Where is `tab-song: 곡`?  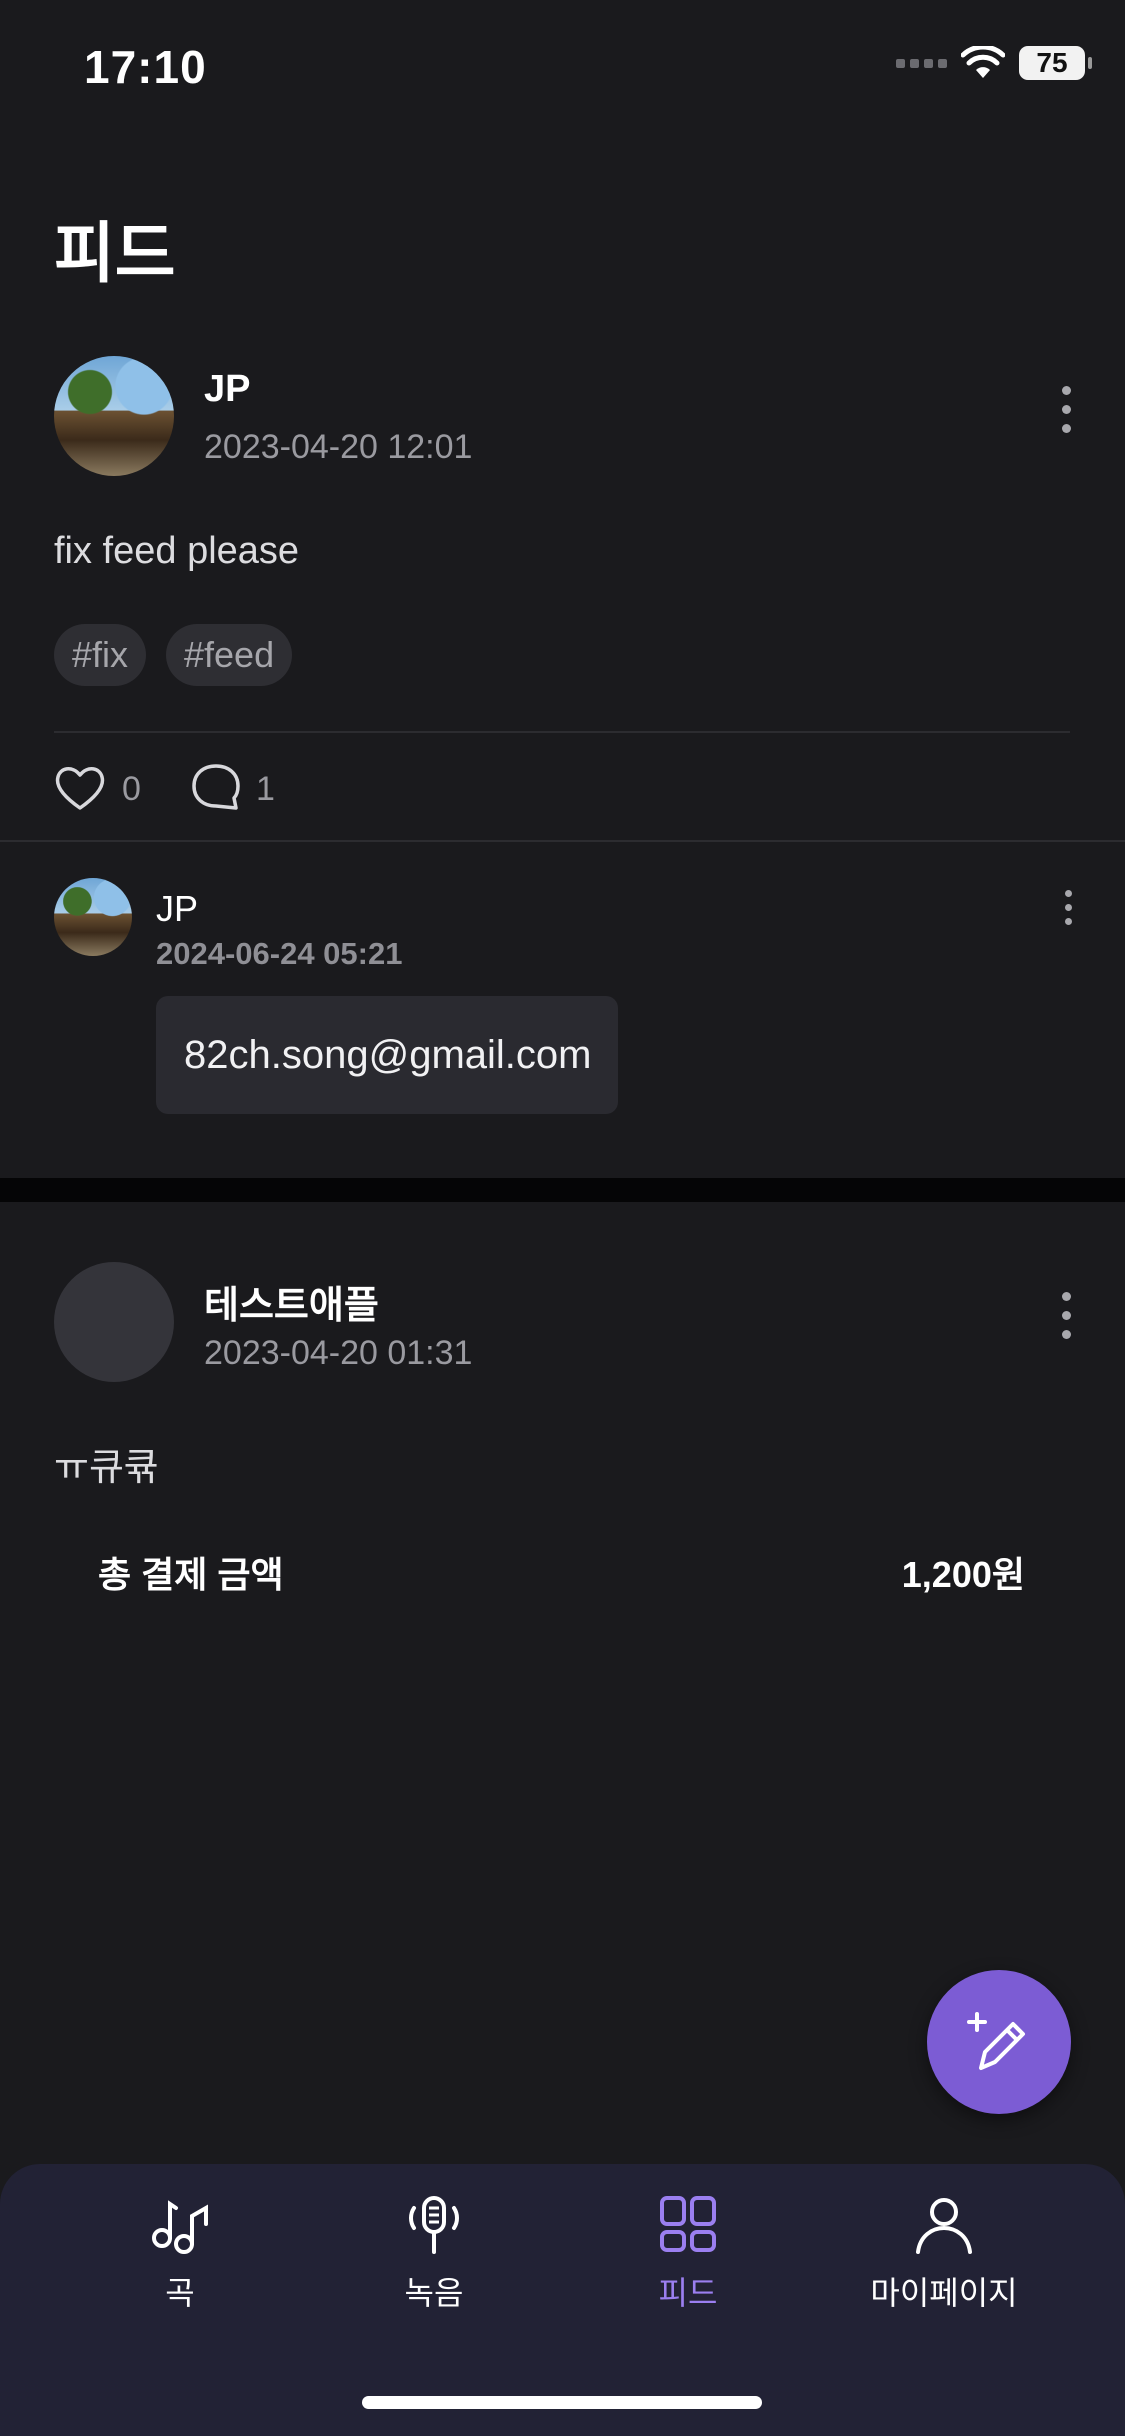
tab-song: 곡 is located at coordinates (180, 2254).